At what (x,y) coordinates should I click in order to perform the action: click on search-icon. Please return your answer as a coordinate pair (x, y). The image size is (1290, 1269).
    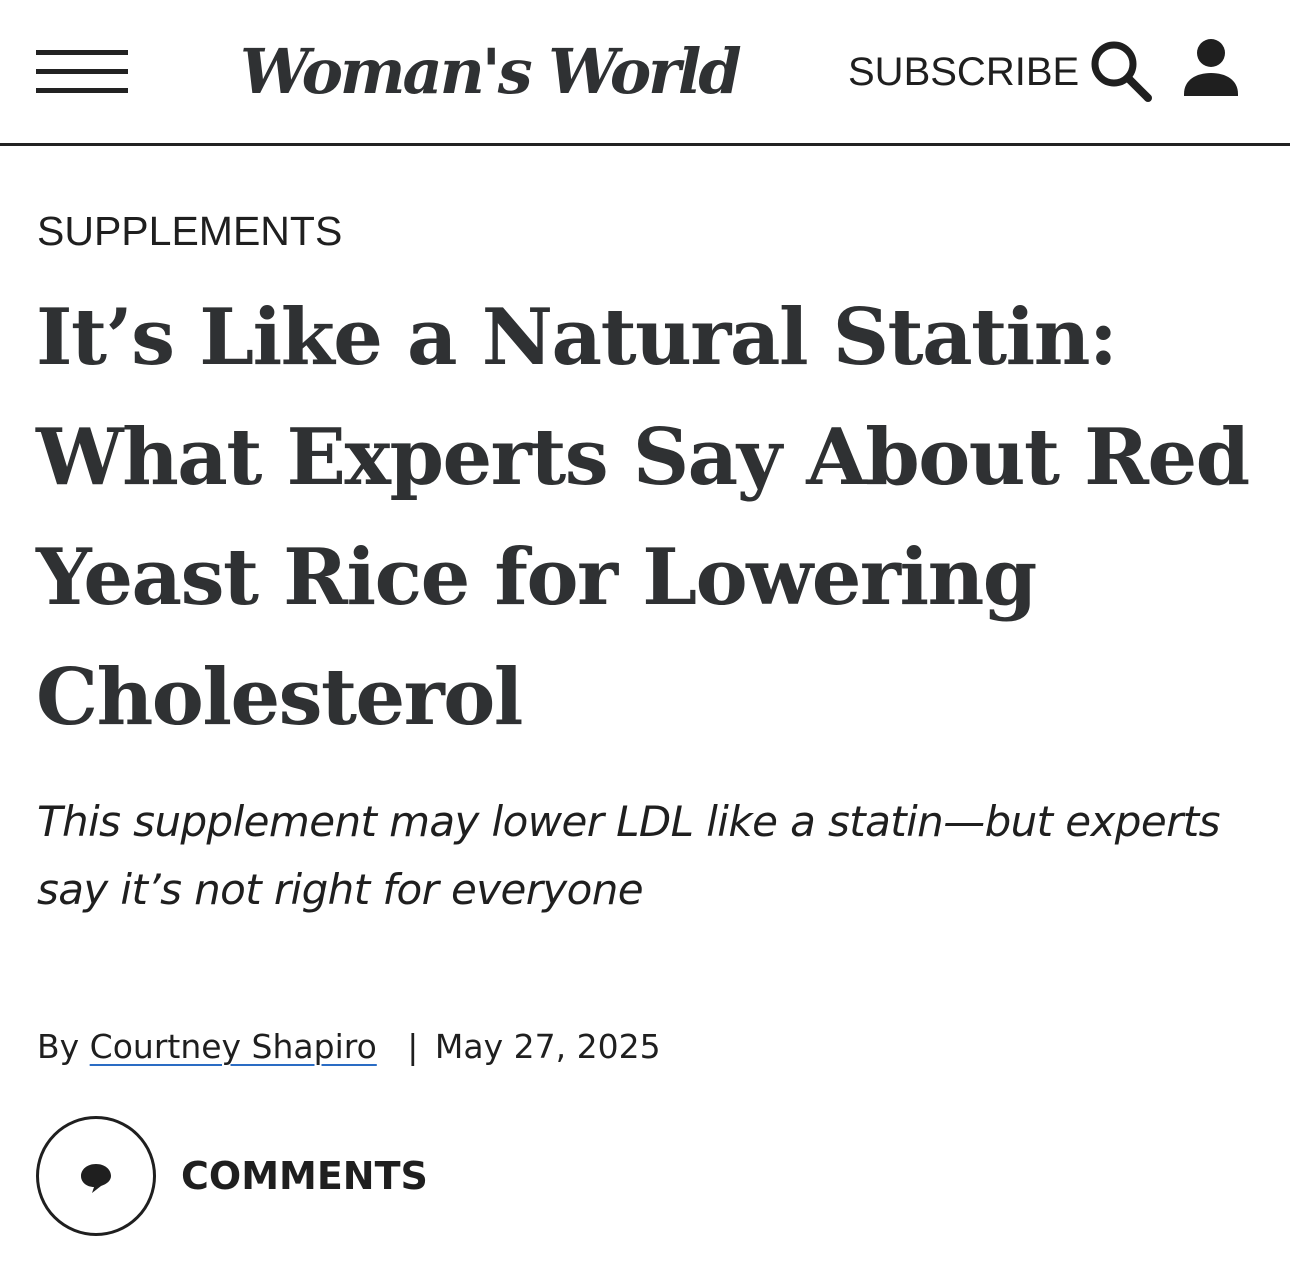
    Looking at the image, I should click on (1121, 71).